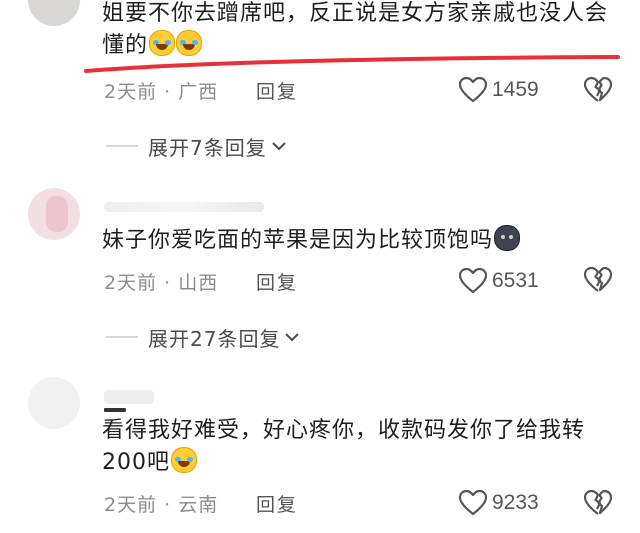  I want to click on expand-replies-button: 展开7条回复, so click(196, 146).